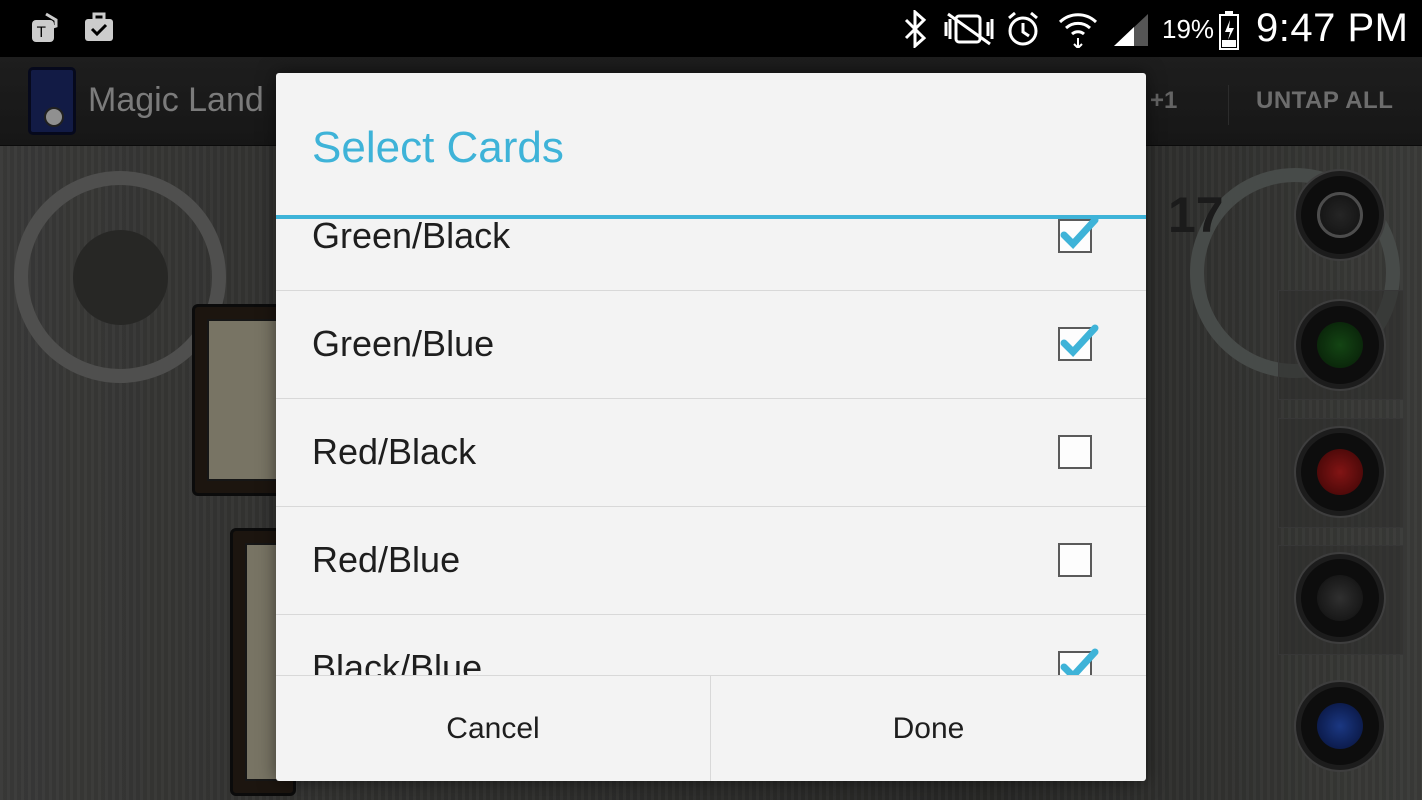 This screenshot has width=1422, height=800. I want to click on list-item: Black/Blue, so click(711, 645).